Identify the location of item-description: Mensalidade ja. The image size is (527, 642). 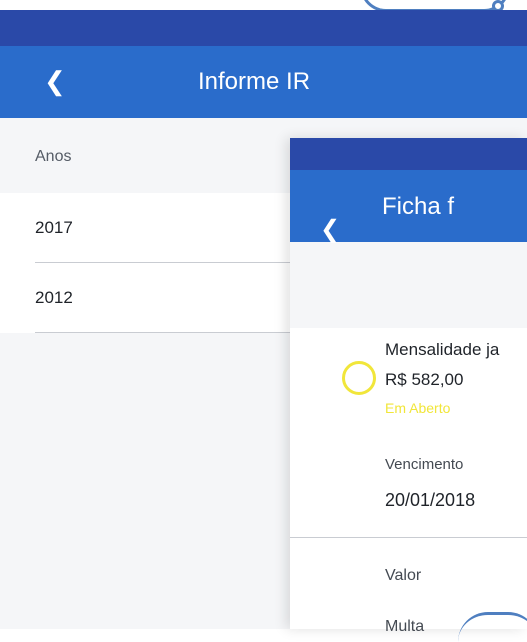
(442, 349).